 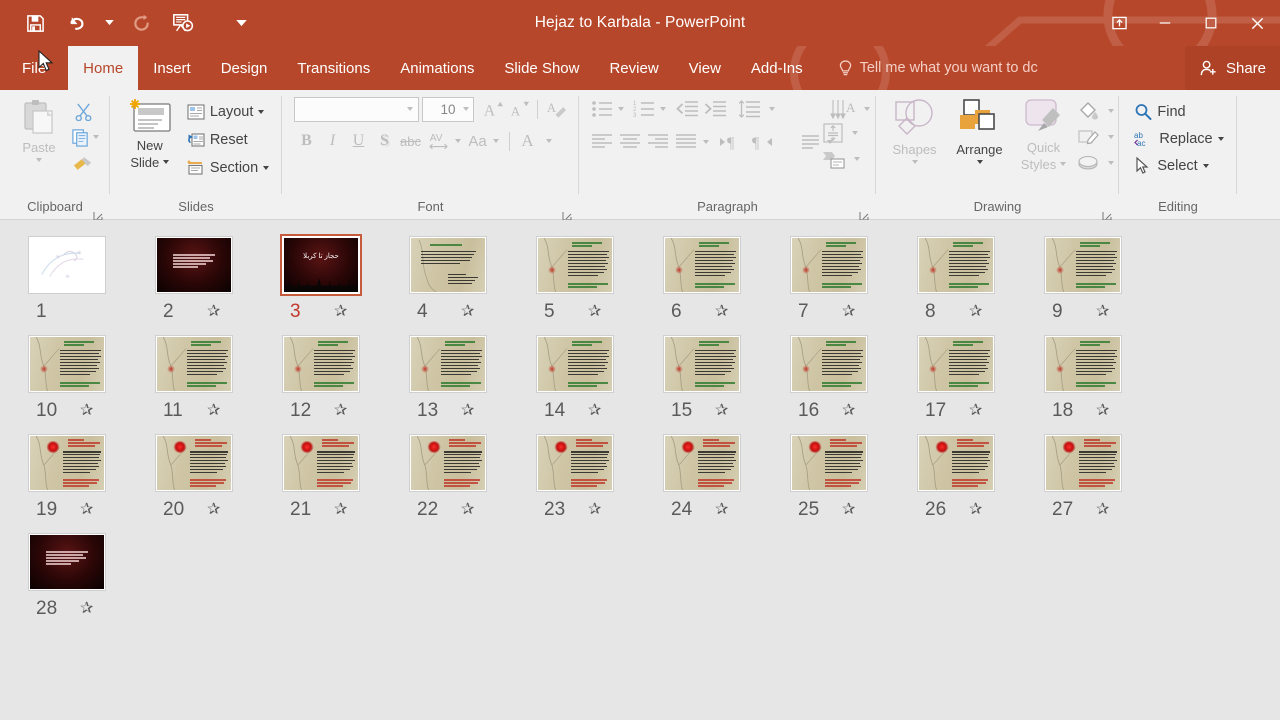 I want to click on ltr-button: ¶, so click(x=732, y=142).